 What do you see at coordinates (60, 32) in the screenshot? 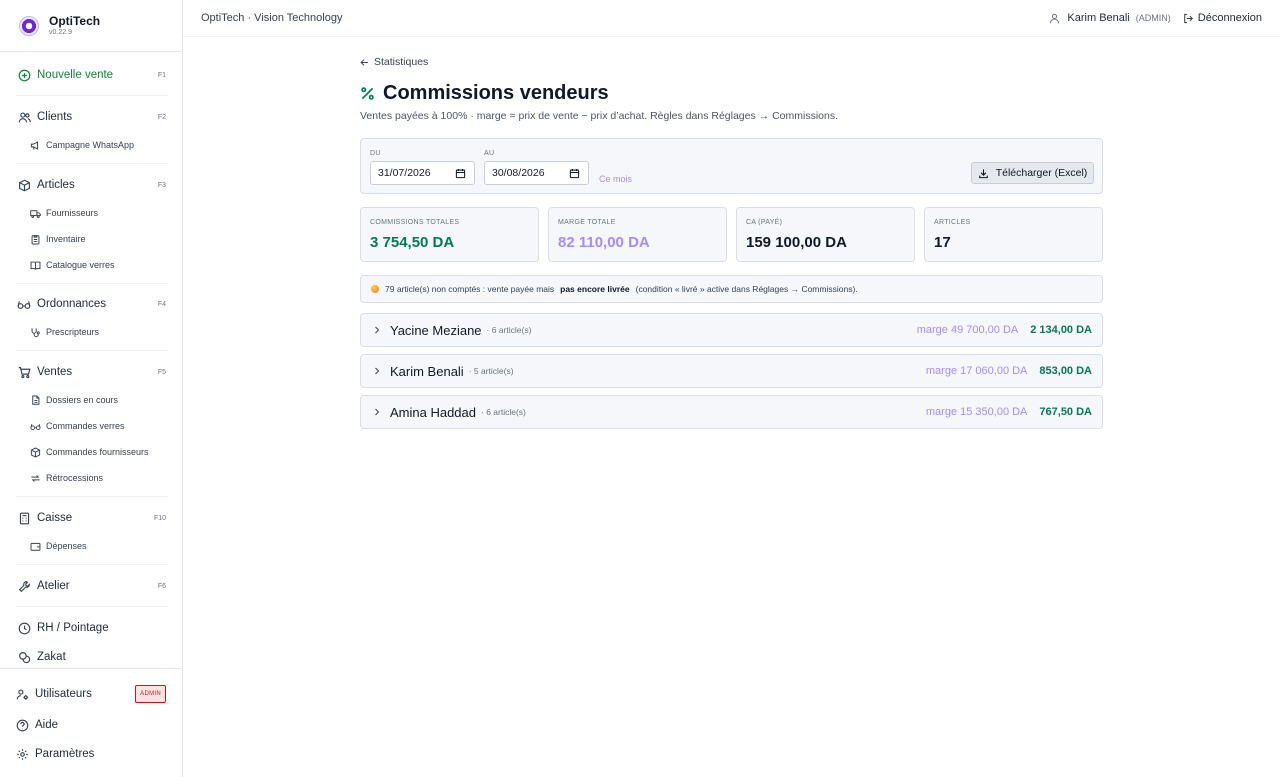
I see `brand-version: v0.22.9` at bounding box center [60, 32].